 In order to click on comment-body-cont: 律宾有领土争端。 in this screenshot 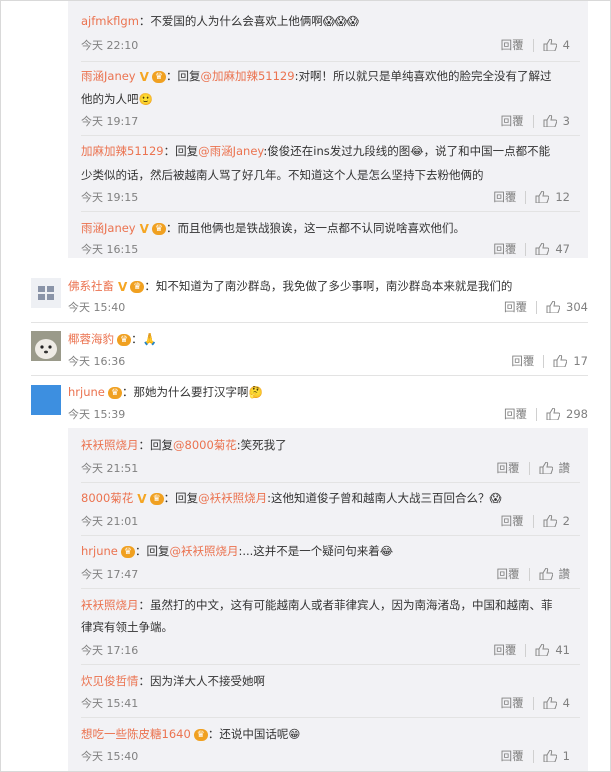, I will do `click(127, 627)`.